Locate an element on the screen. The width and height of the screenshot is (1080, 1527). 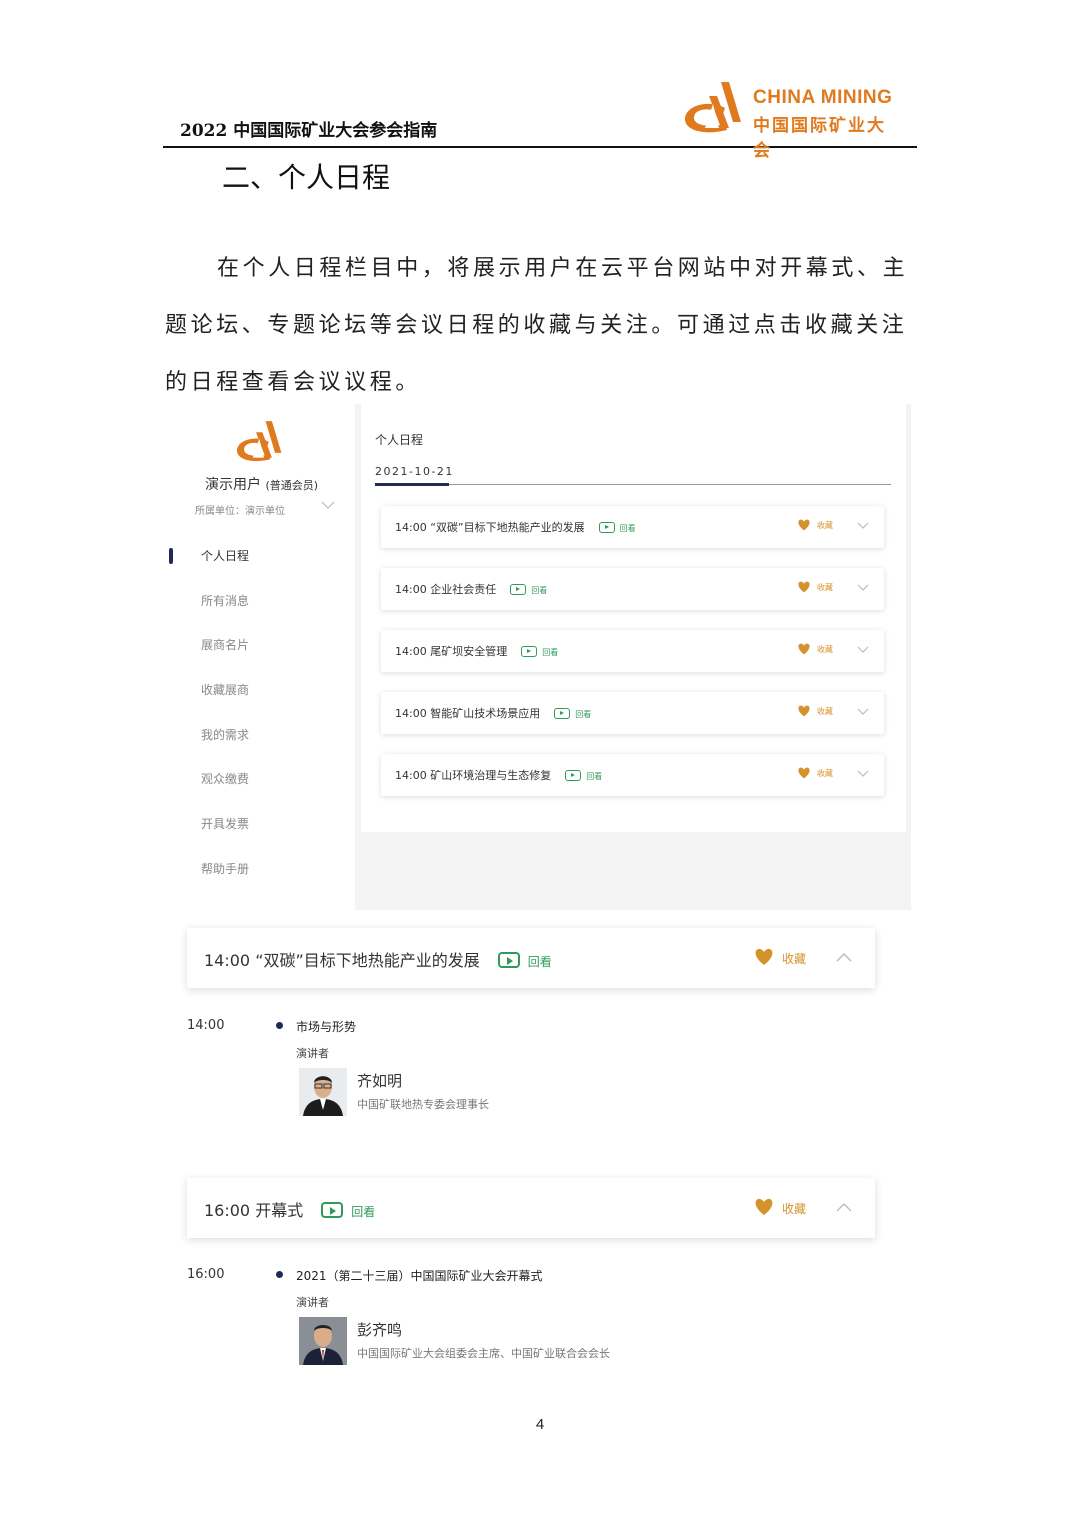
agenda-time: 16:00 is located at coordinates (206, 1274).